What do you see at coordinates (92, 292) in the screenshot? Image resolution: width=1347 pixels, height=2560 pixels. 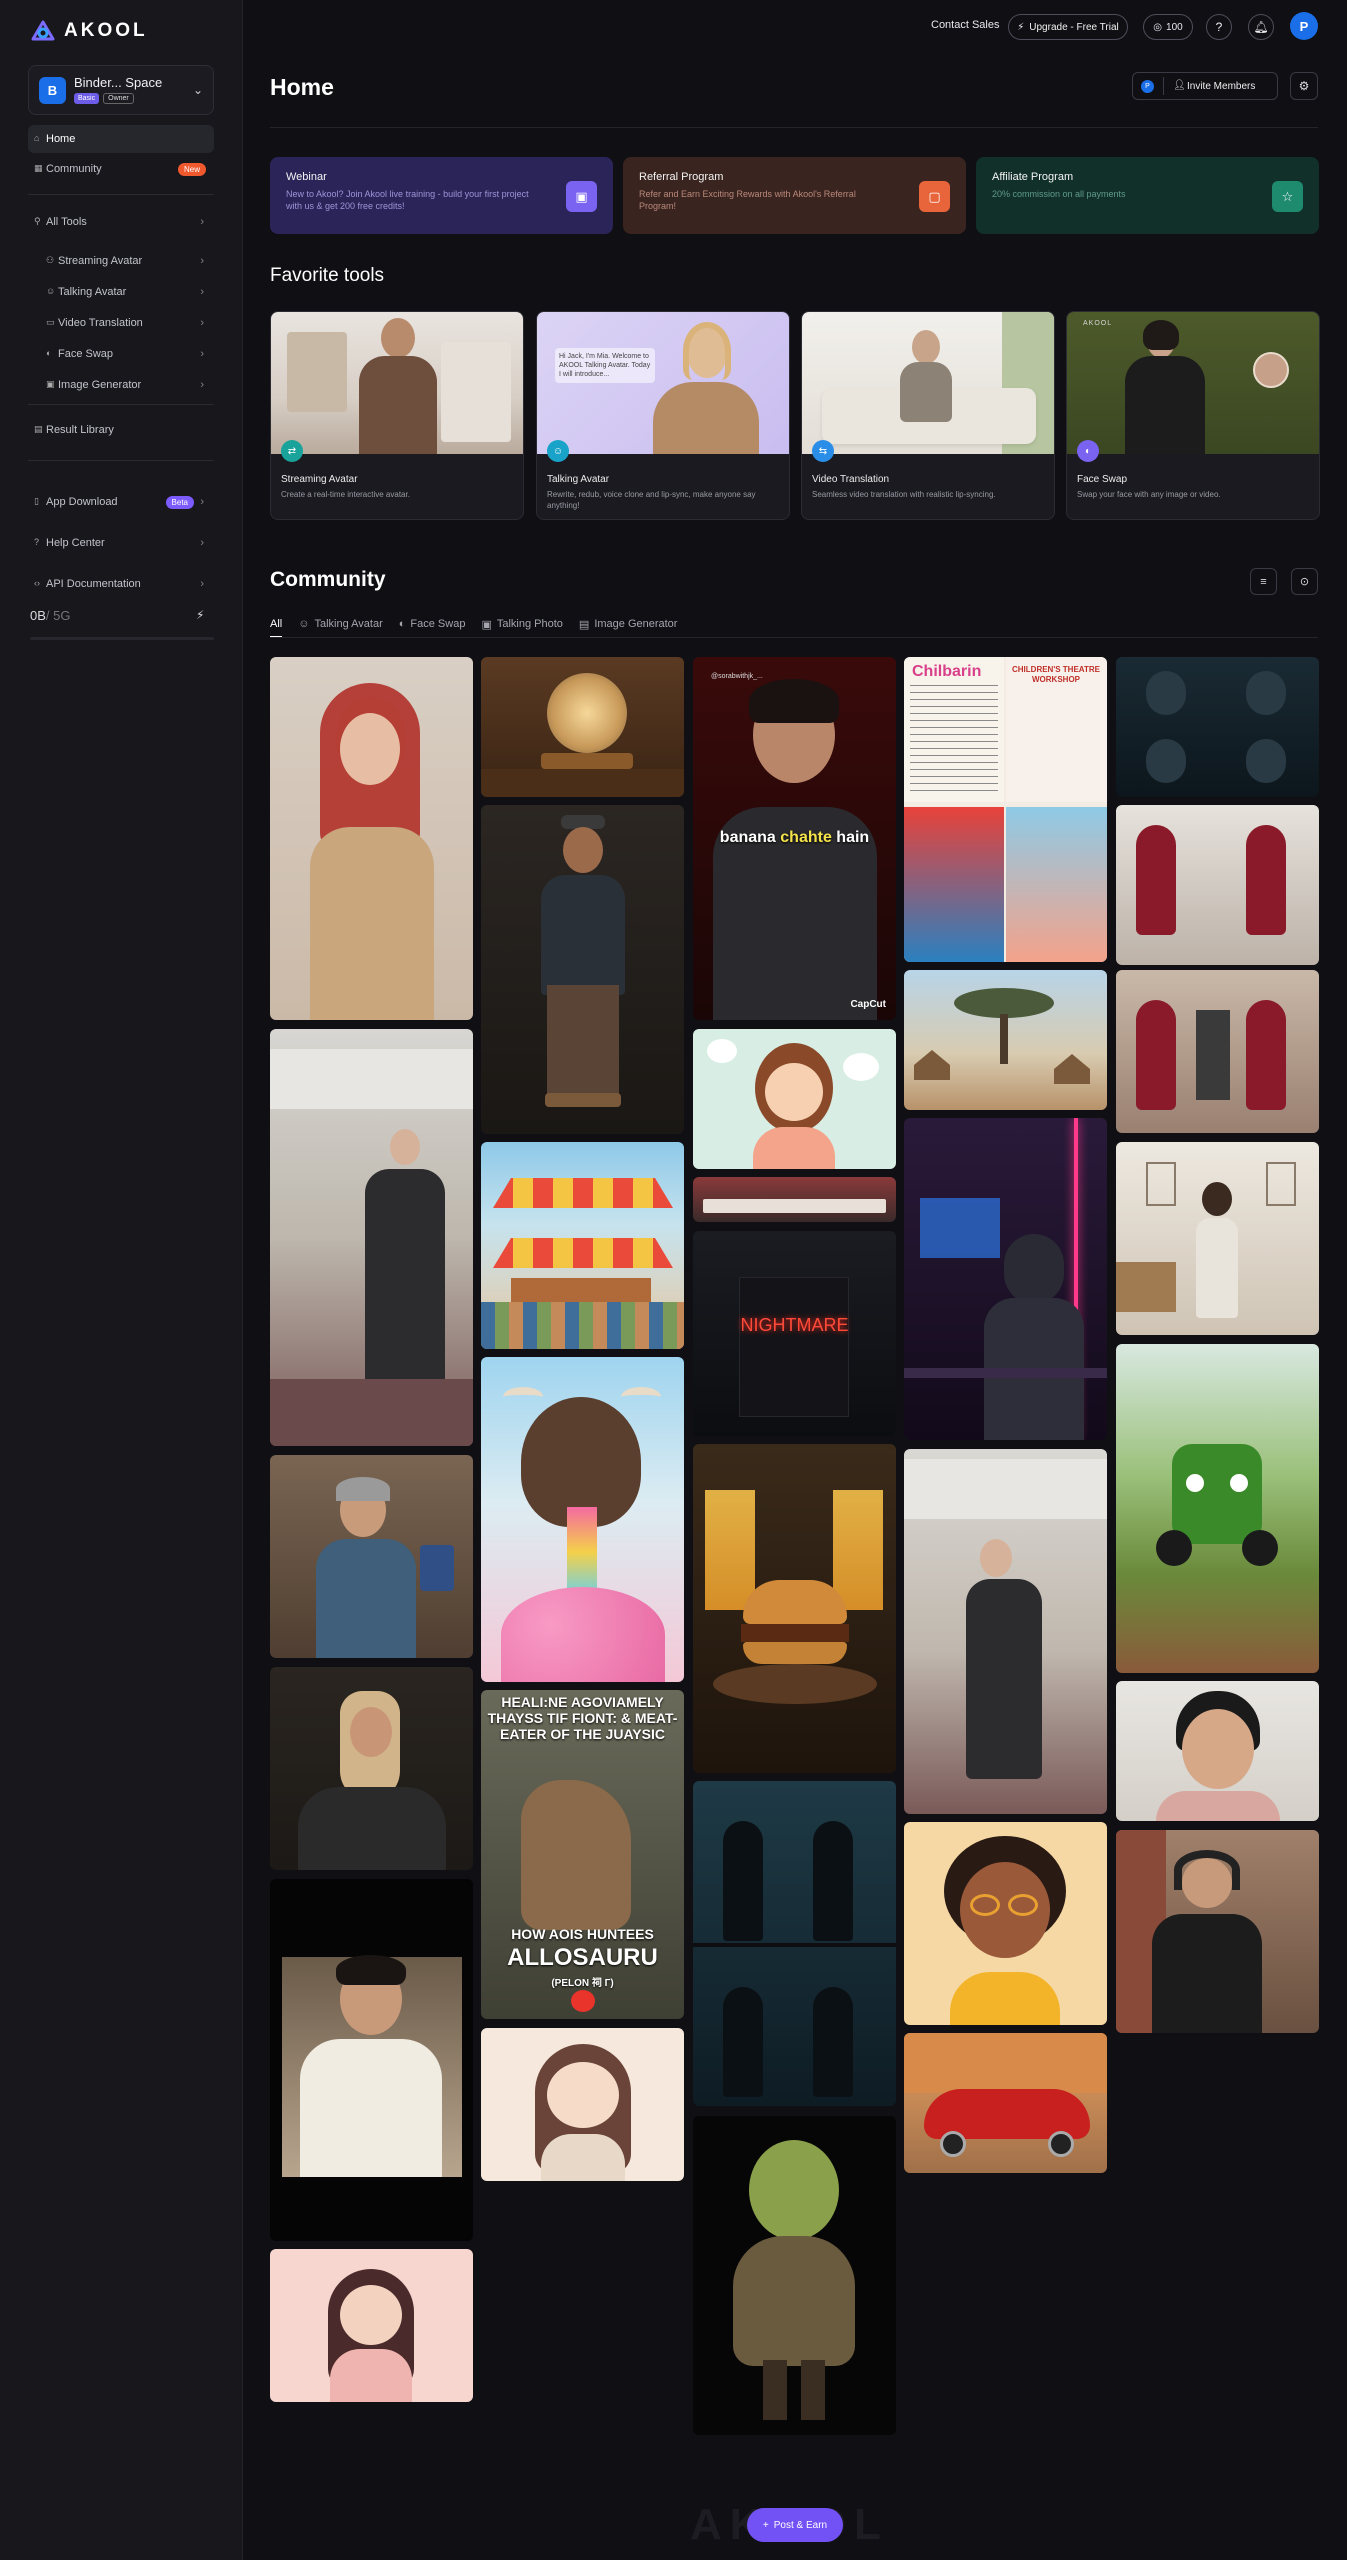 I see `sidebar-item-label: Talking Avatar` at bounding box center [92, 292].